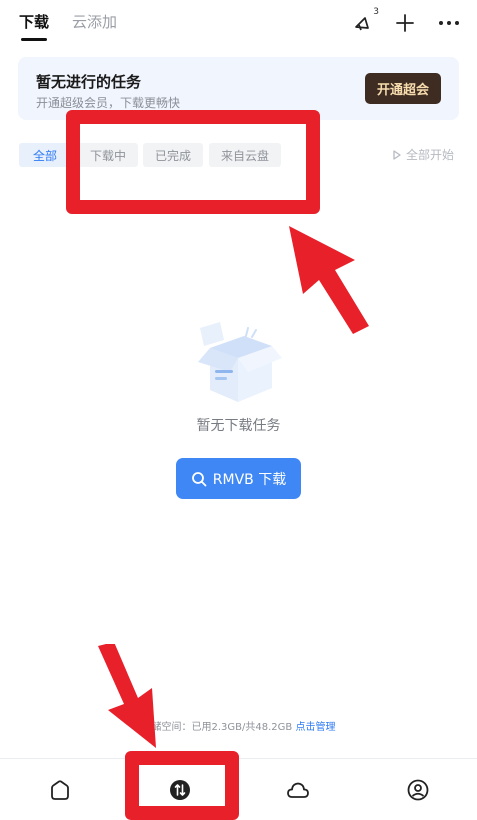  Describe the element at coordinates (238, 426) in the screenshot. I see `empty-message: 暂无下载任务` at that location.